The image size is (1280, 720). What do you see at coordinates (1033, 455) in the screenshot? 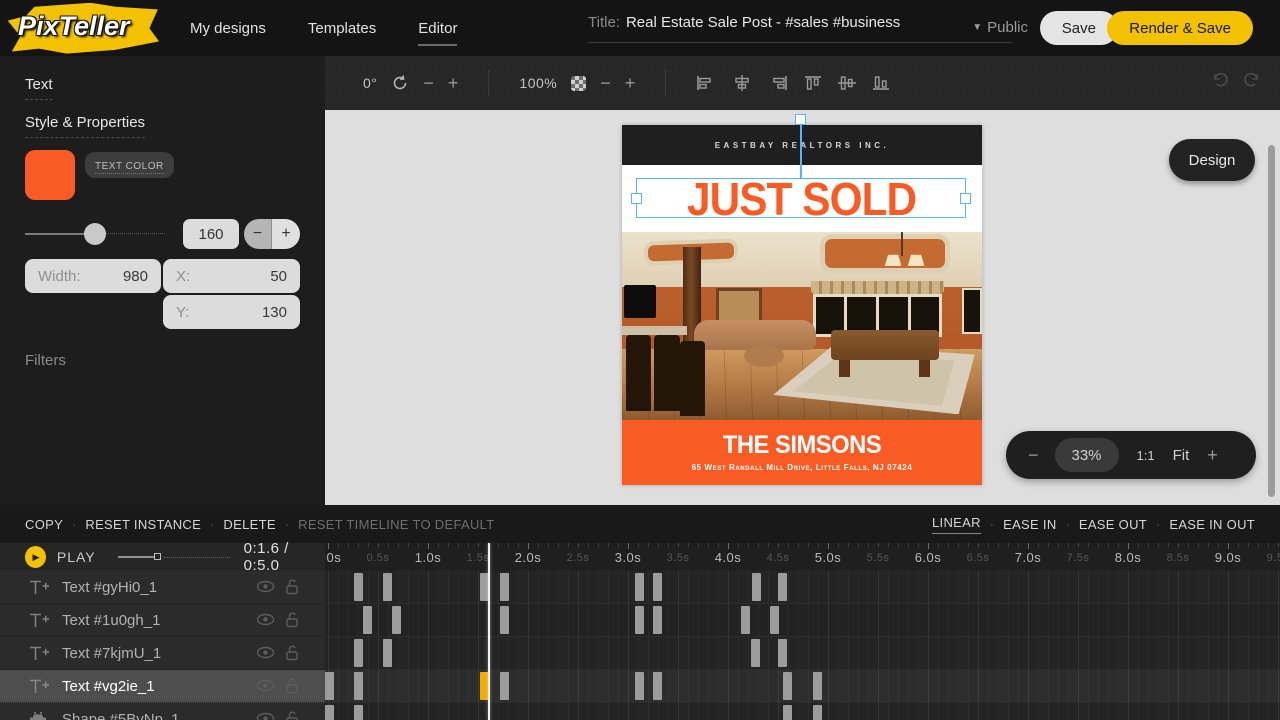
I see `zoom-out-button: −` at bounding box center [1033, 455].